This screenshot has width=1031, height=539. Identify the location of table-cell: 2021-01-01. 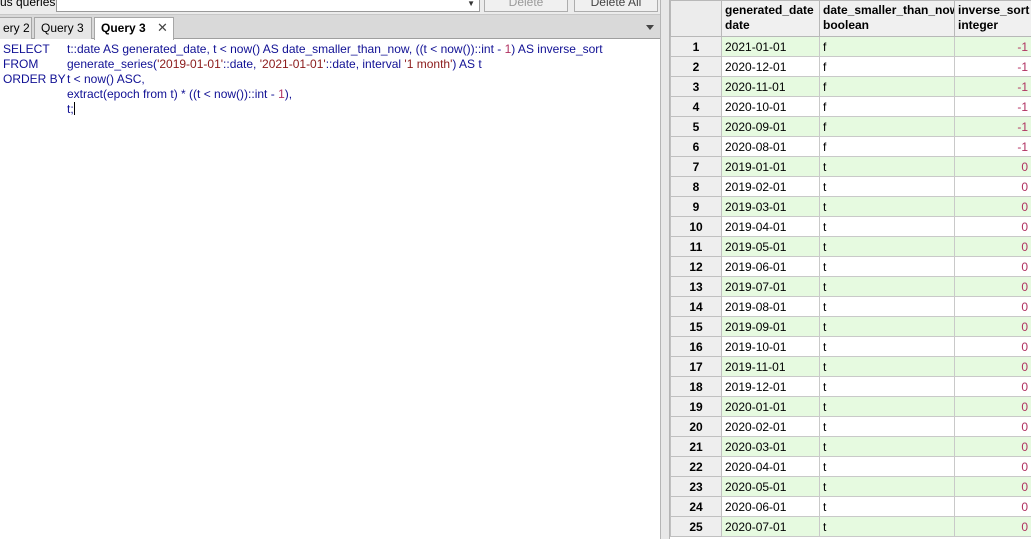
(770, 46).